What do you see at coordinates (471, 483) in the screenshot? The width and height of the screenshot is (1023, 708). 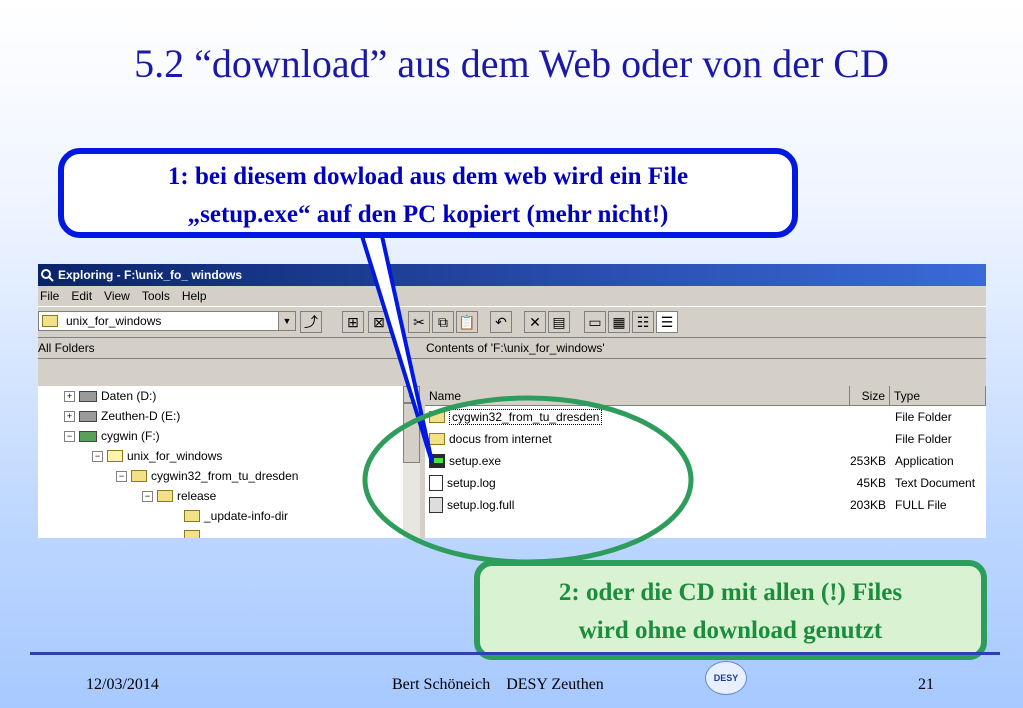 I see `file-name: setup.log` at bounding box center [471, 483].